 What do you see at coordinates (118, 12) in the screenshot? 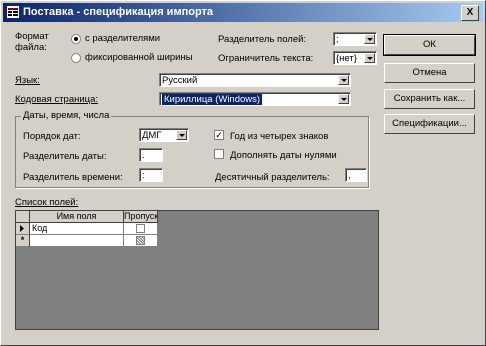
I see `window-title: Поставка - спецификация импорта` at bounding box center [118, 12].